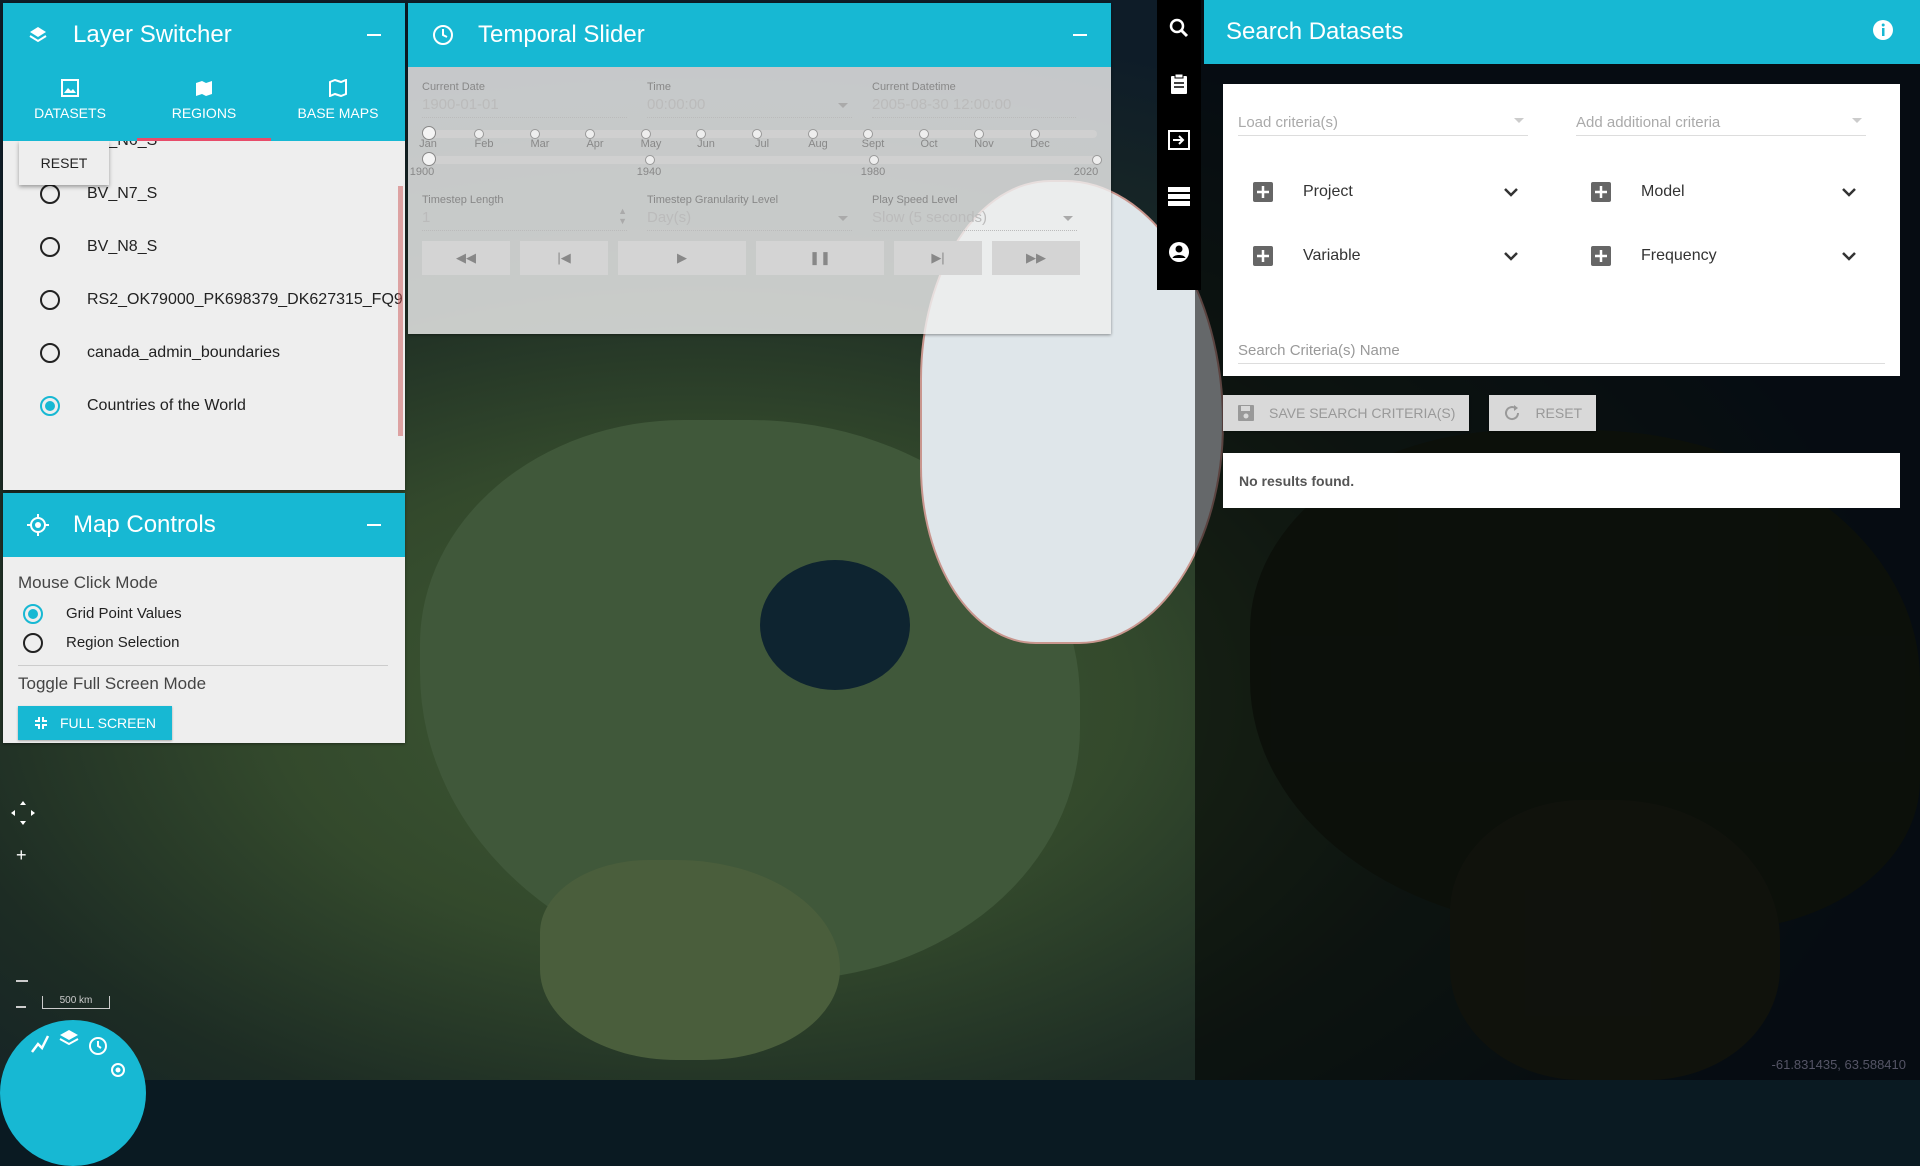 The height and width of the screenshot is (1166, 1920). I want to click on layer-switcher-title: Layer Switcher, so click(152, 34).